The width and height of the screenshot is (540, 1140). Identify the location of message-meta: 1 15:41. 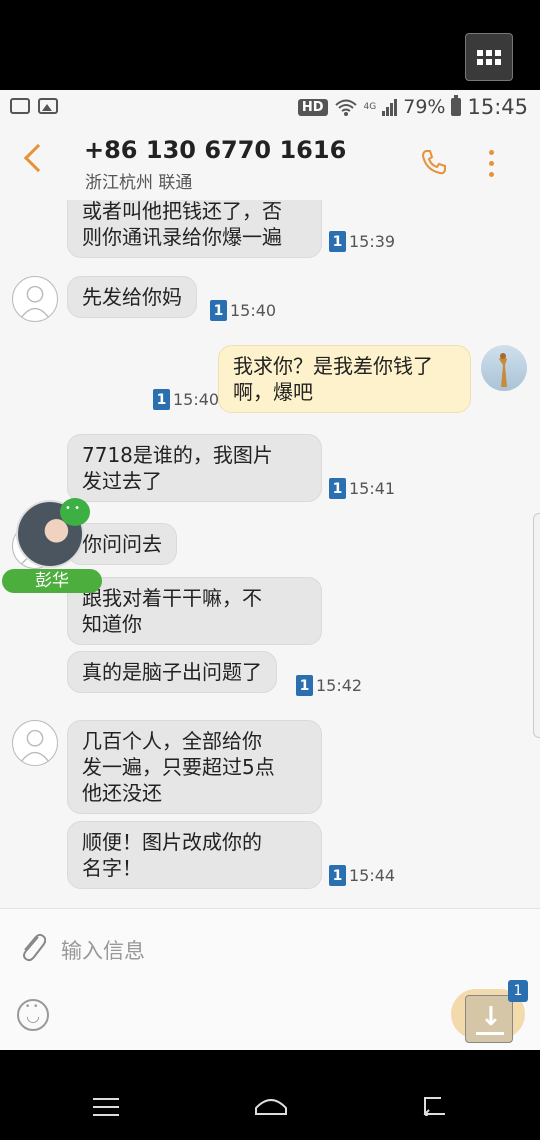
(362, 488).